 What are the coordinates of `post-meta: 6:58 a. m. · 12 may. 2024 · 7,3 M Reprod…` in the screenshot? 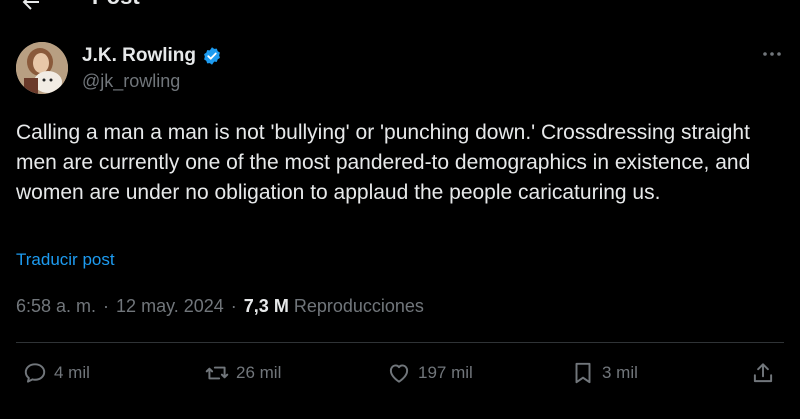 It's located at (220, 306).